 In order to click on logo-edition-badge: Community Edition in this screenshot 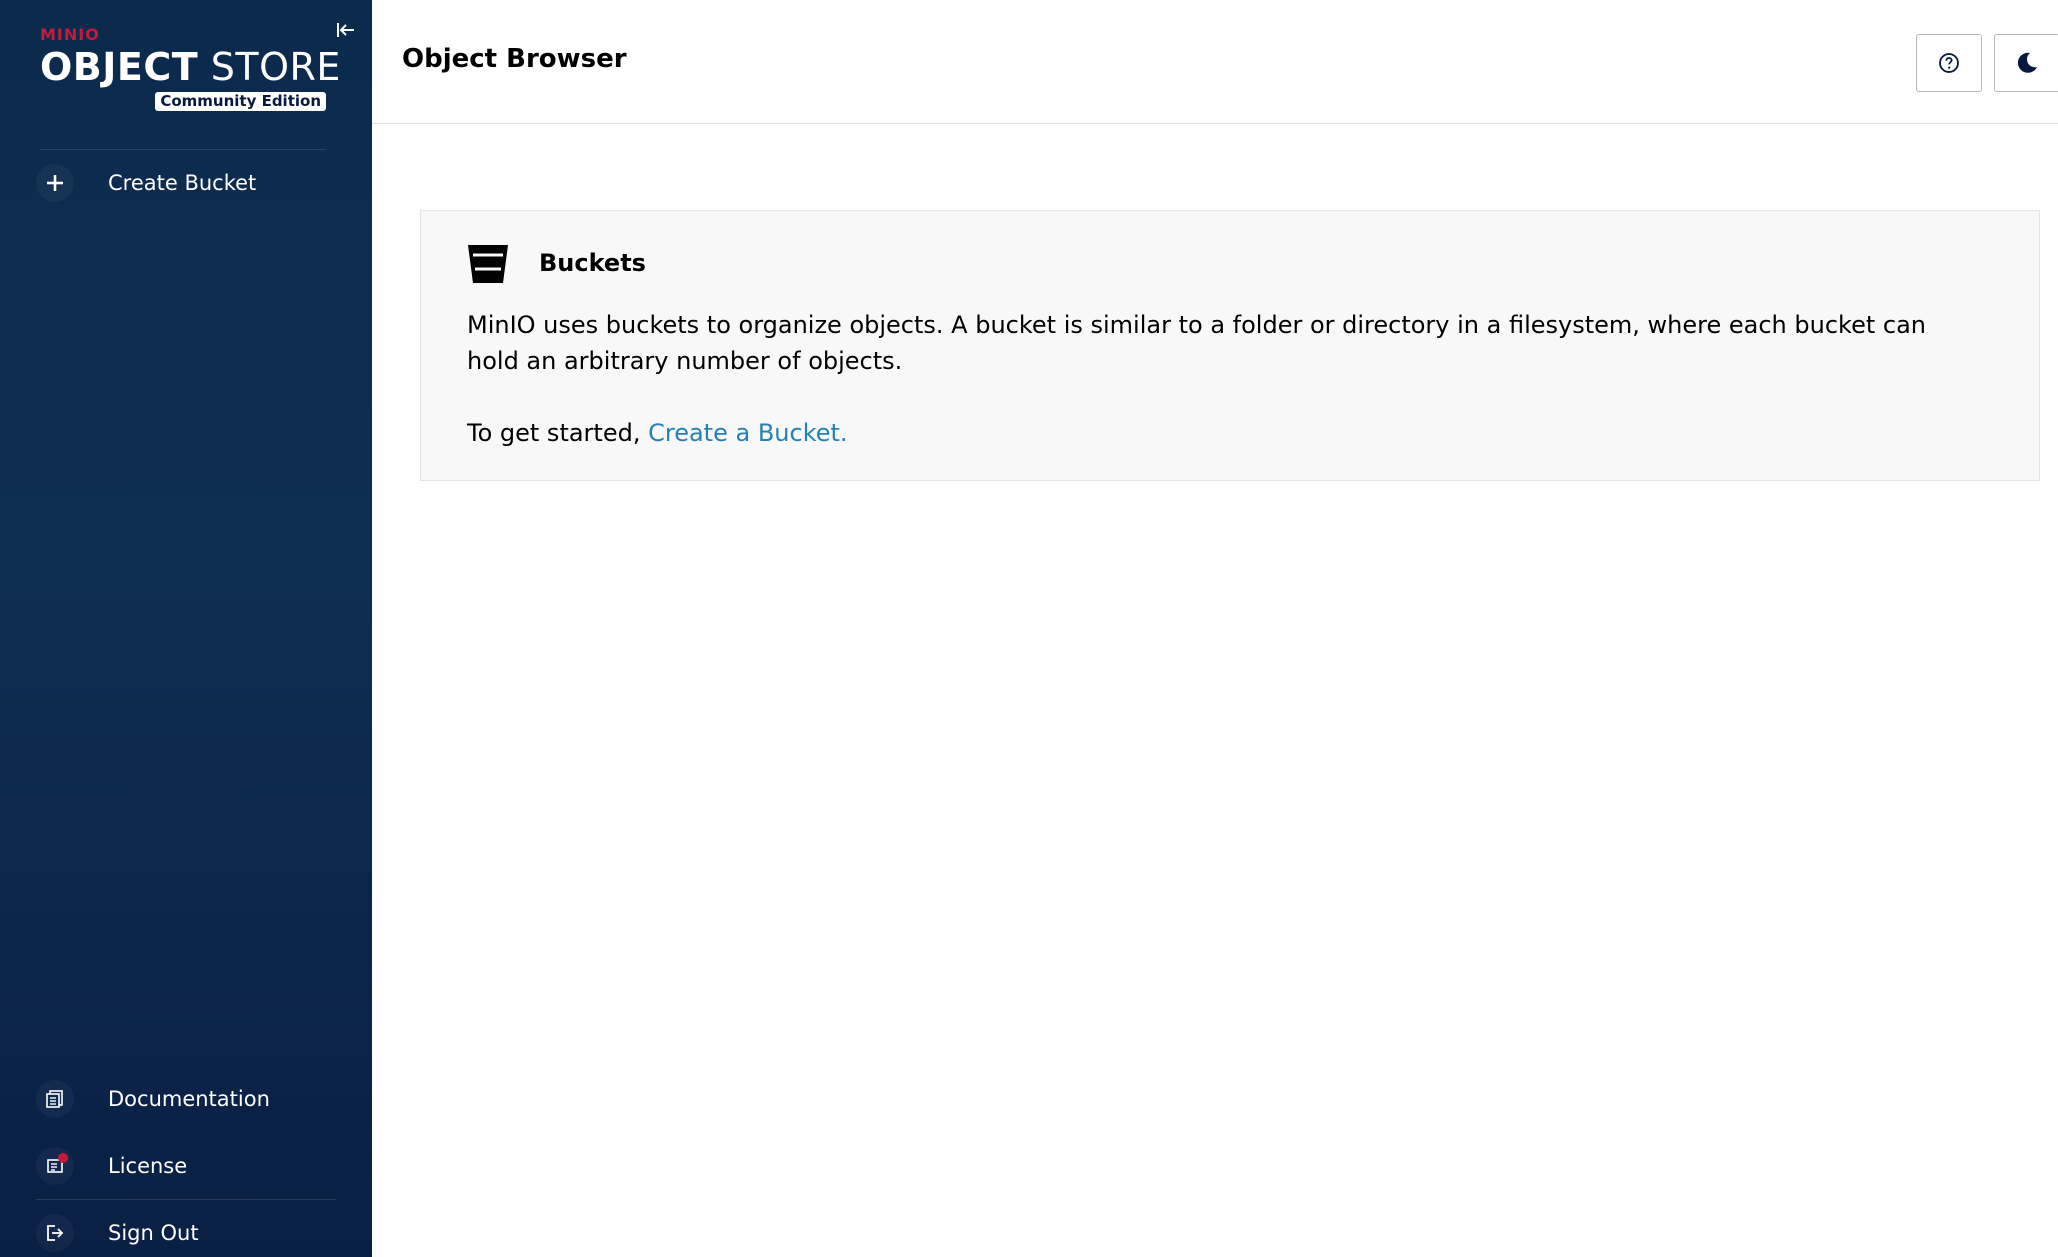, I will do `click(240, 101)`.